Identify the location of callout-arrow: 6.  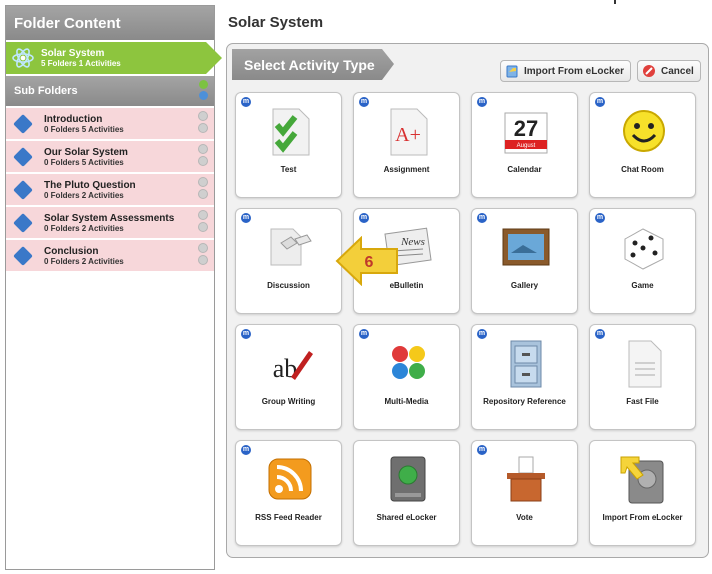
(366, 261).